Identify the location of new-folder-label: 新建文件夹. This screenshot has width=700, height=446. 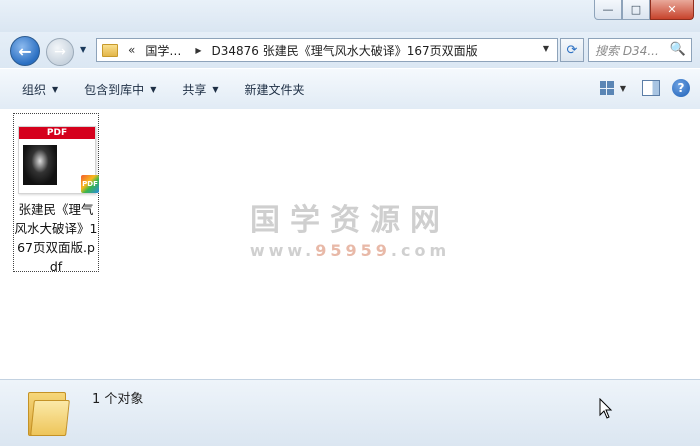
(274, 89).